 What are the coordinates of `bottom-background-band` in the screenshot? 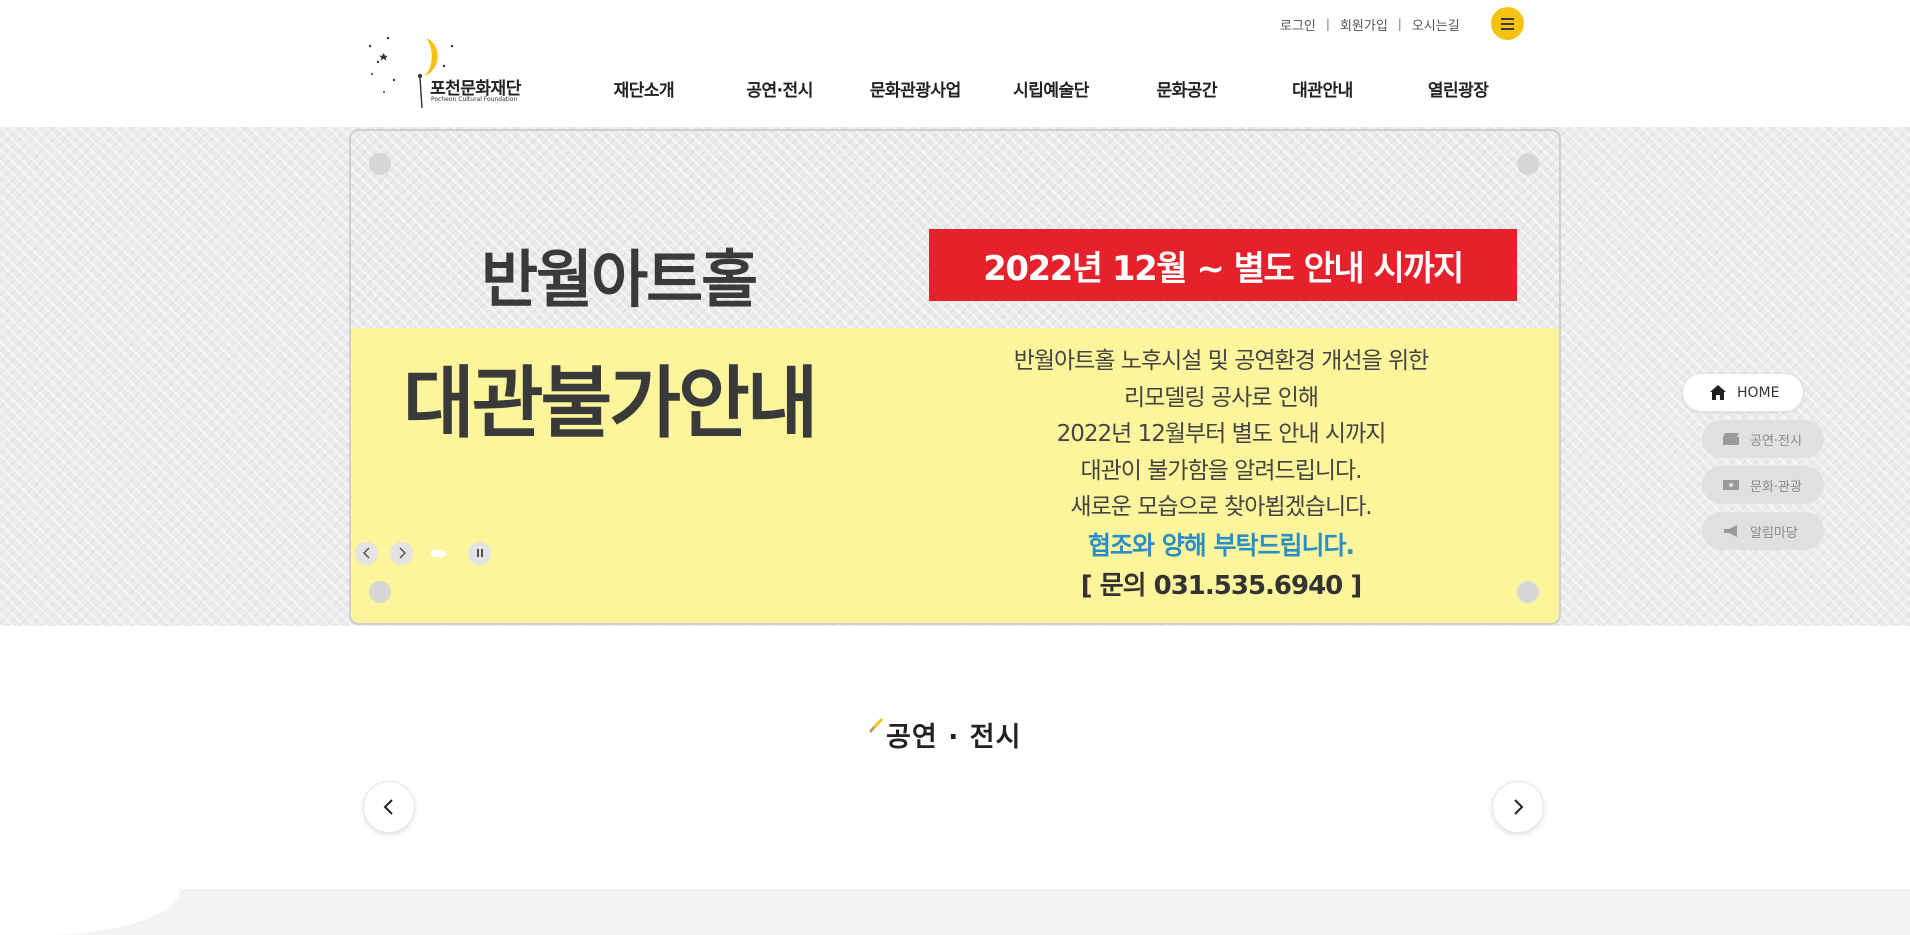 It's located at (955, 912).